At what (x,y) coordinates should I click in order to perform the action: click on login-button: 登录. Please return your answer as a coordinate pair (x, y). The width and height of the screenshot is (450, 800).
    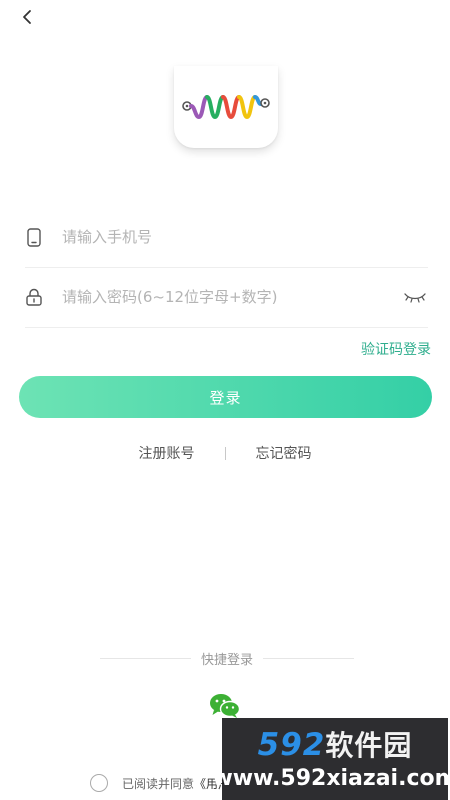
    Looking at the image, I should click on (225, 397).